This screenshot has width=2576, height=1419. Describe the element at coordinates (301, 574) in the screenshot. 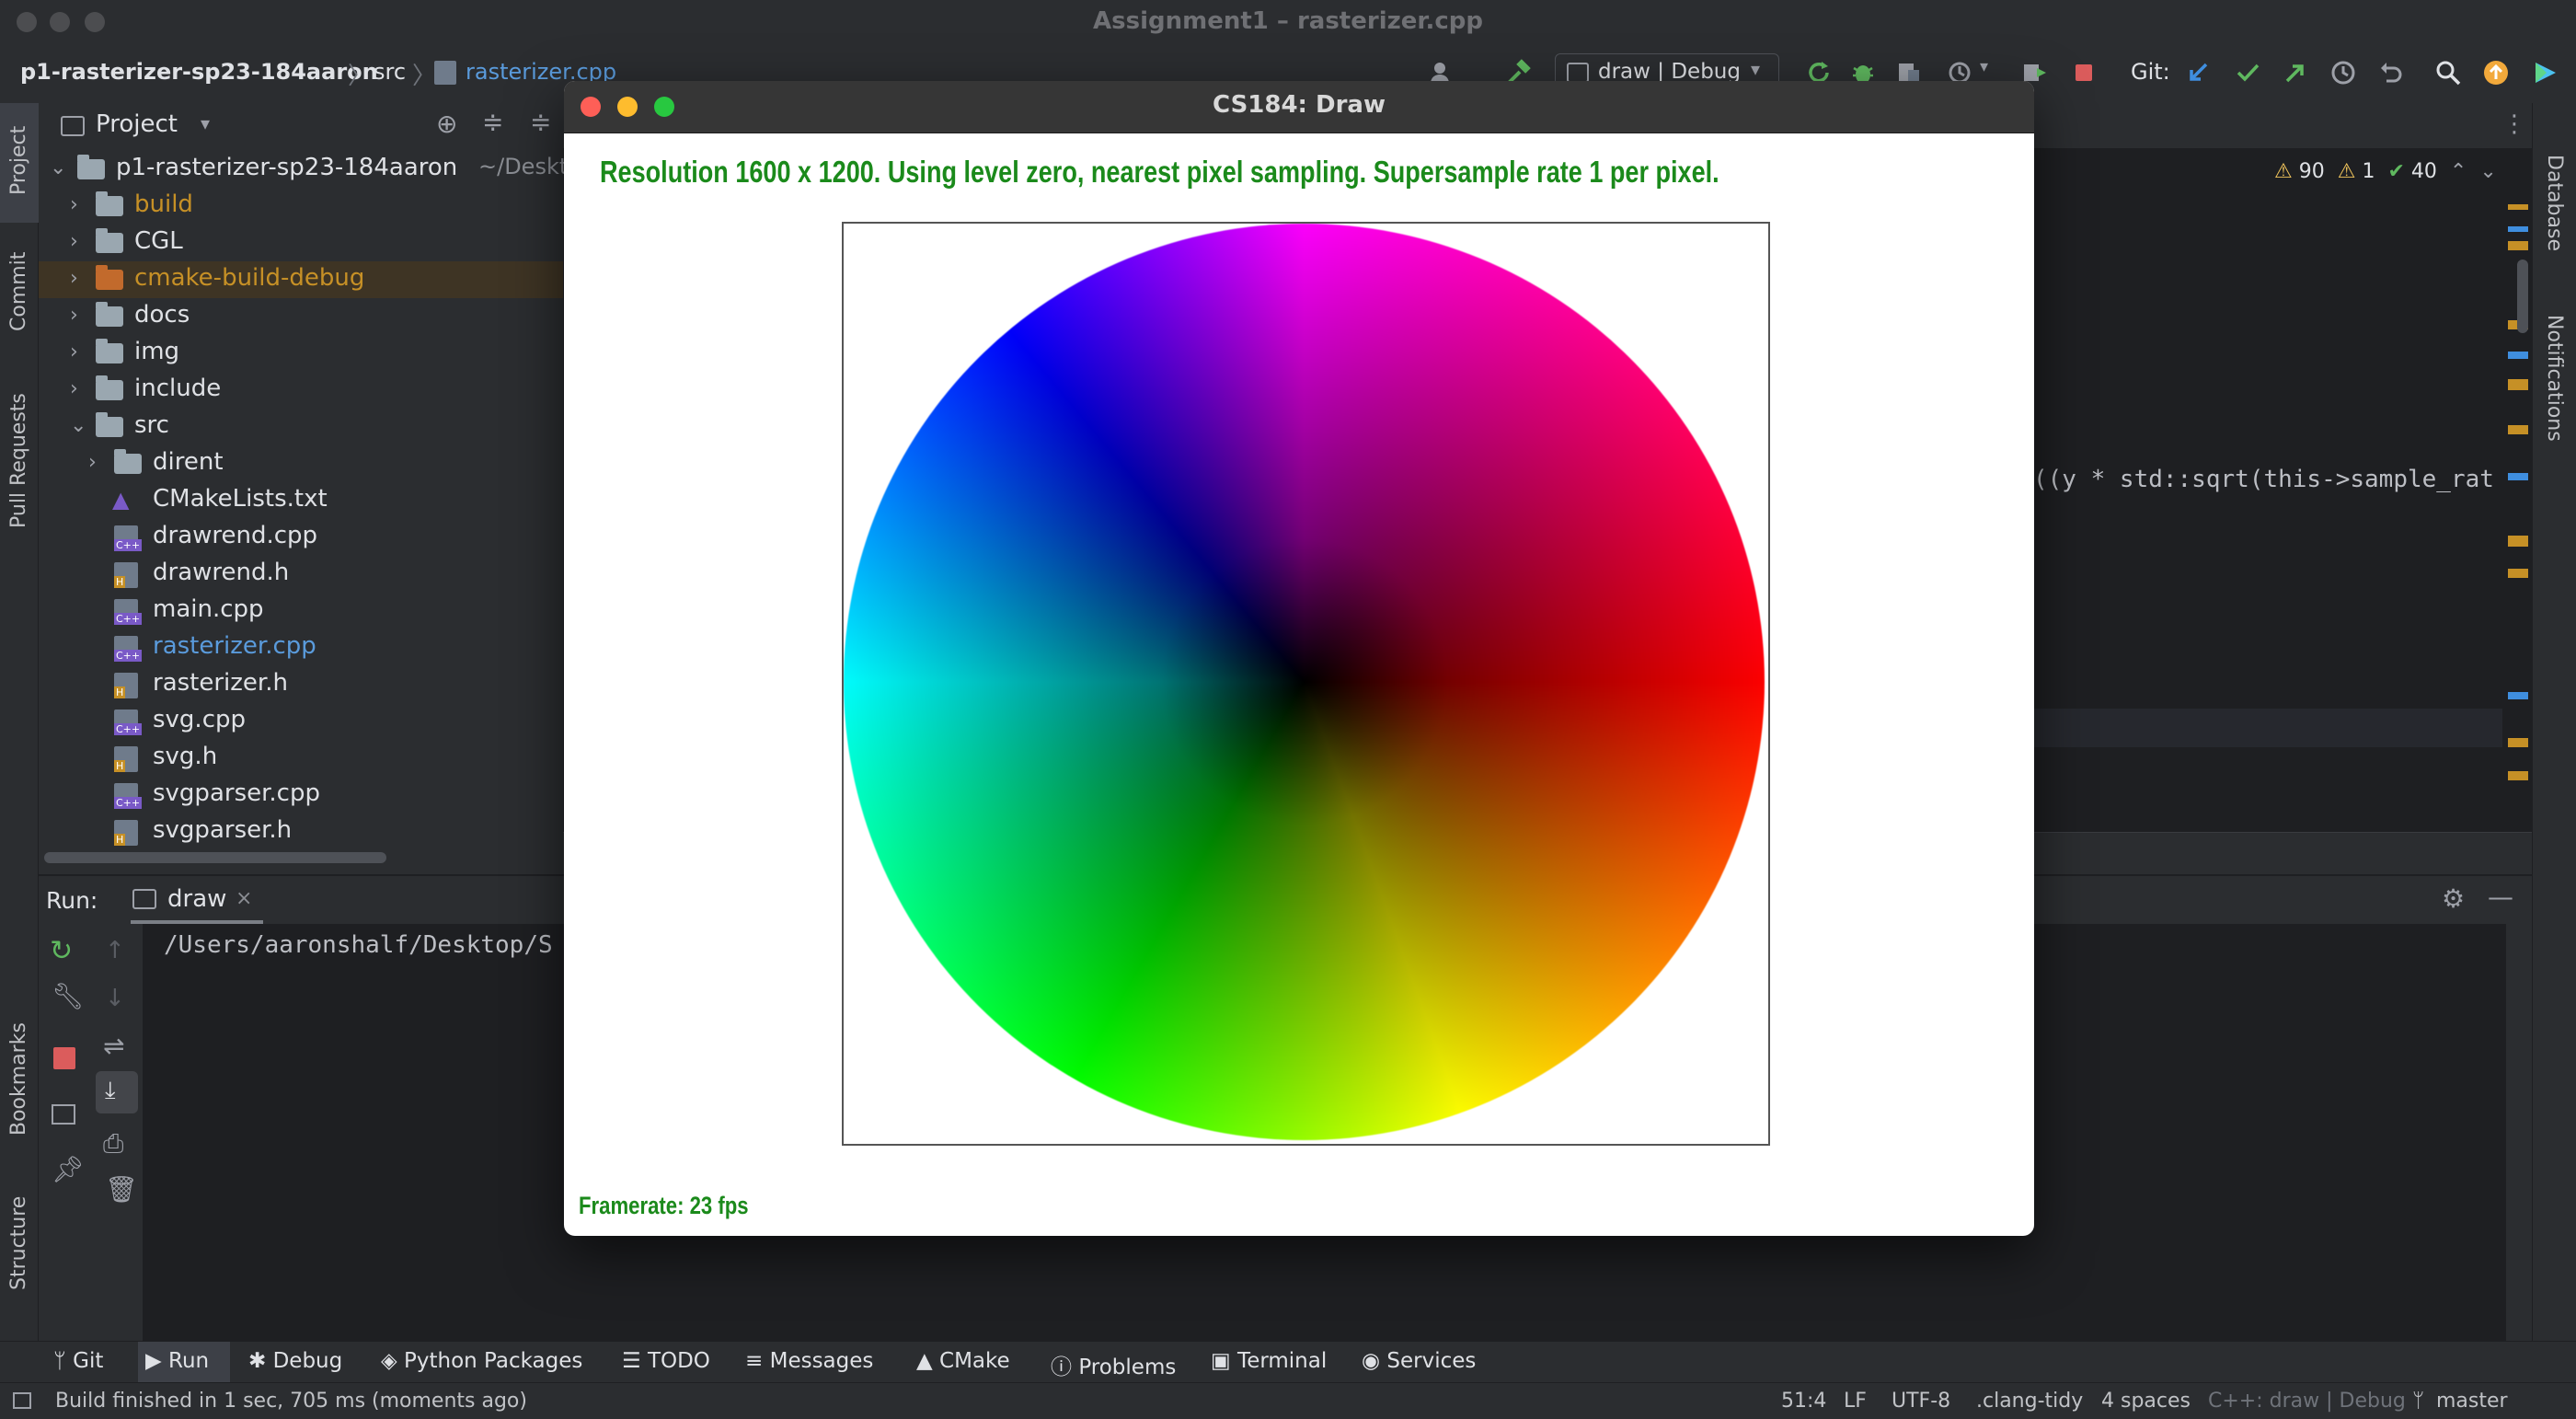

I see `tree-item: Hdrawrend.h` at that location.